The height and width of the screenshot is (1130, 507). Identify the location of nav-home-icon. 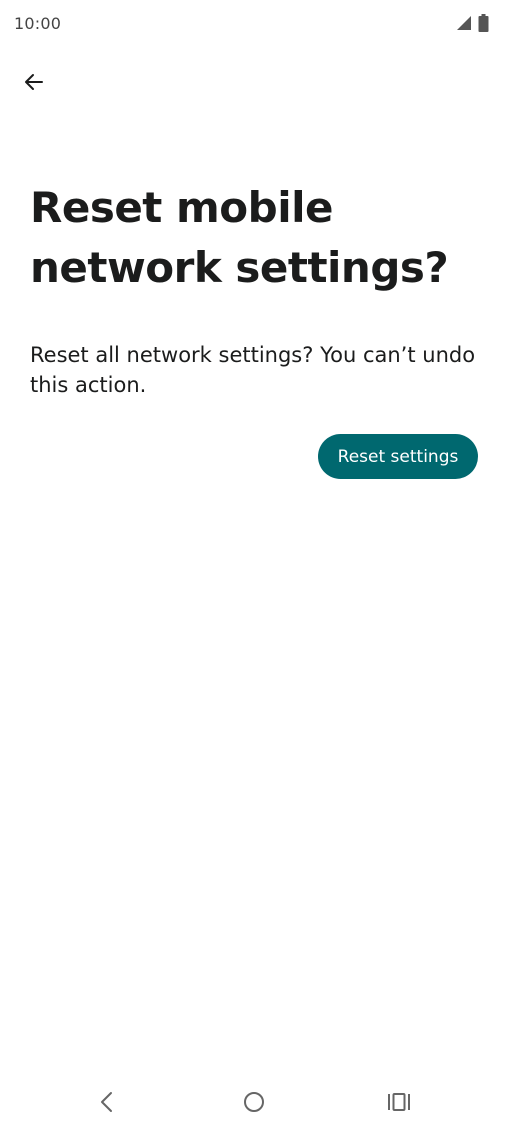
(254, 1104).